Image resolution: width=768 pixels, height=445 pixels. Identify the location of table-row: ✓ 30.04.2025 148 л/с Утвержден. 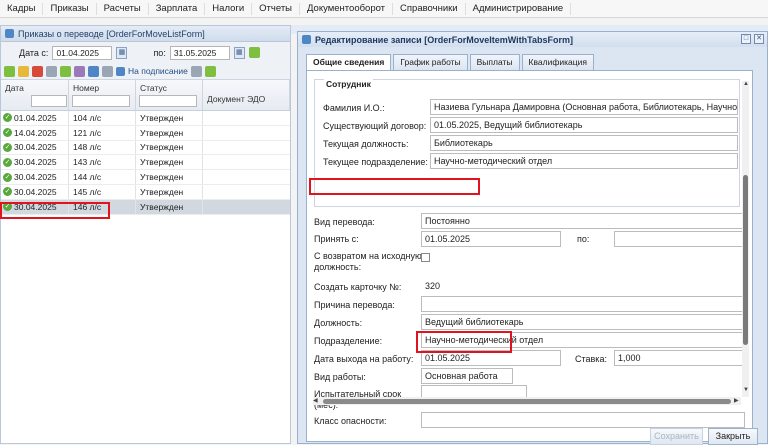
(145, 148).